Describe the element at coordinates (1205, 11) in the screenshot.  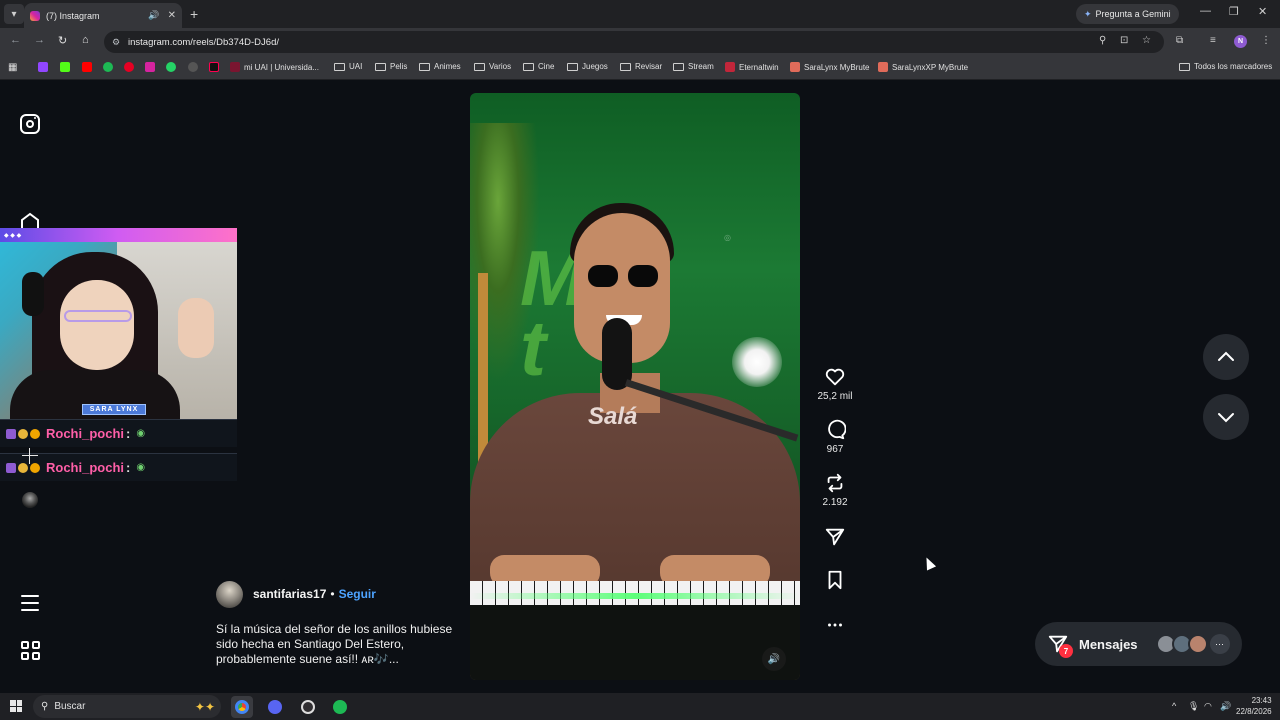
I see `minimize-button: —` at that location.